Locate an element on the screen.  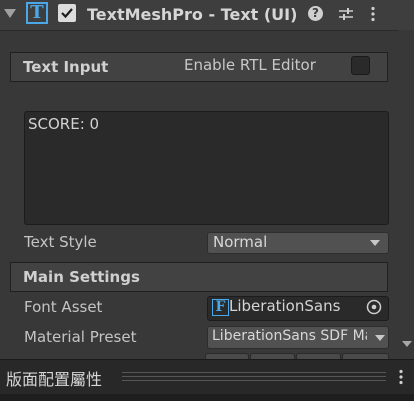
component-menu-icon is located at coordinates (373, 16).